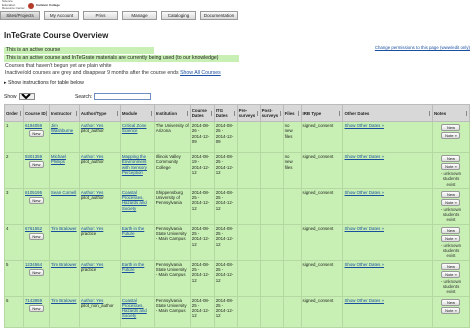  I want to click on column-header-notes: Notes, so click(451, 113).